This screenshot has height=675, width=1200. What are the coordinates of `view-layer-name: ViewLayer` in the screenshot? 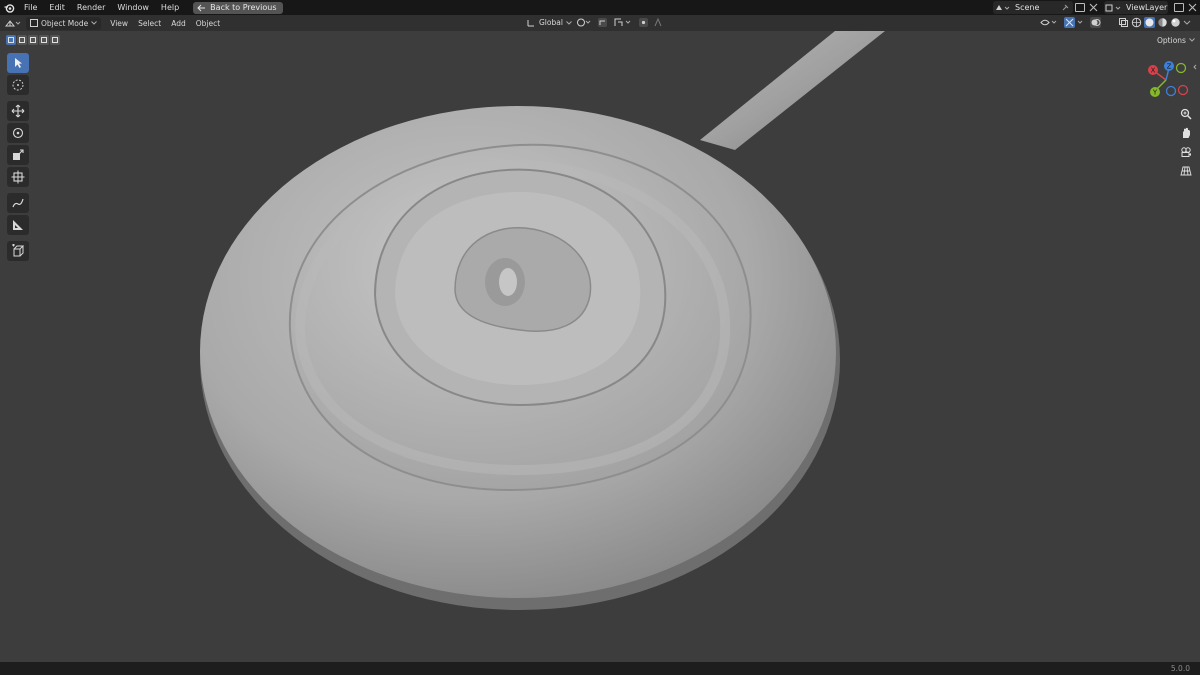 It's located at (1147, 7).